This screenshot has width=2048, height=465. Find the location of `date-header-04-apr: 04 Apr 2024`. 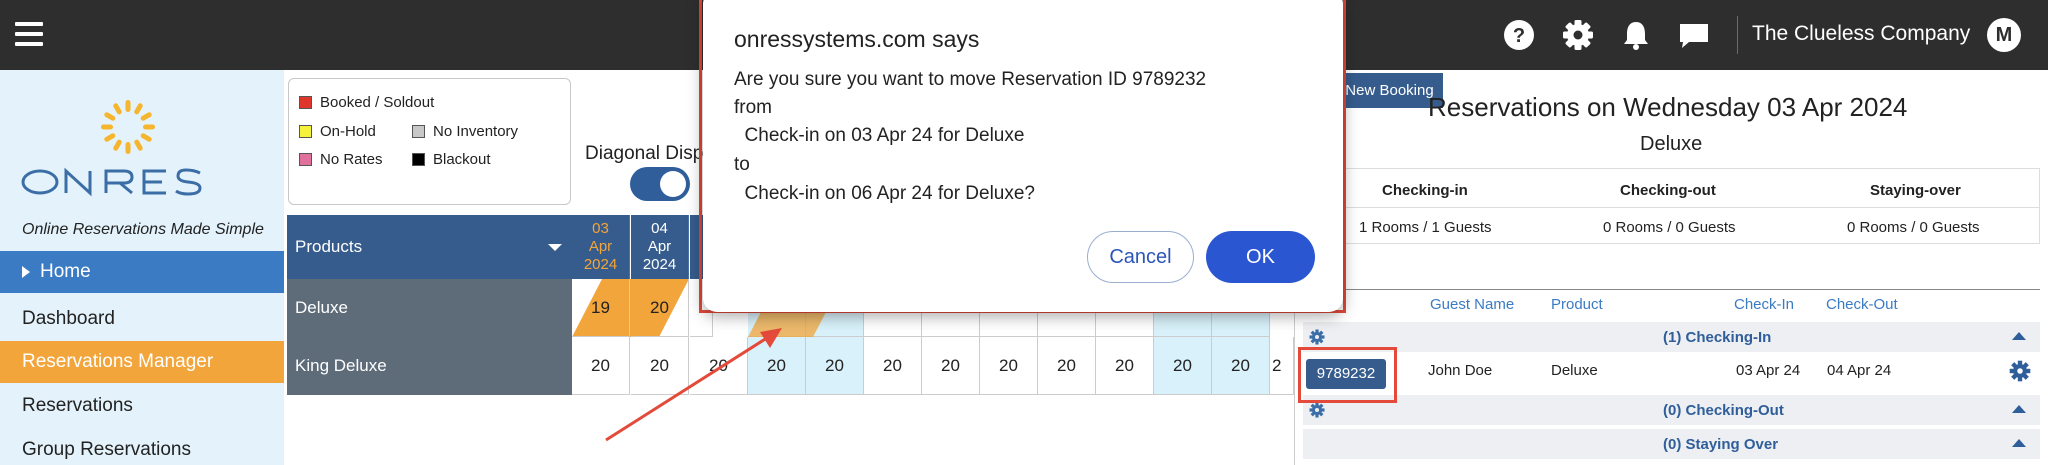

date-header-04-apr: 04 Apr 2024 is located at coordinates (660, 247).